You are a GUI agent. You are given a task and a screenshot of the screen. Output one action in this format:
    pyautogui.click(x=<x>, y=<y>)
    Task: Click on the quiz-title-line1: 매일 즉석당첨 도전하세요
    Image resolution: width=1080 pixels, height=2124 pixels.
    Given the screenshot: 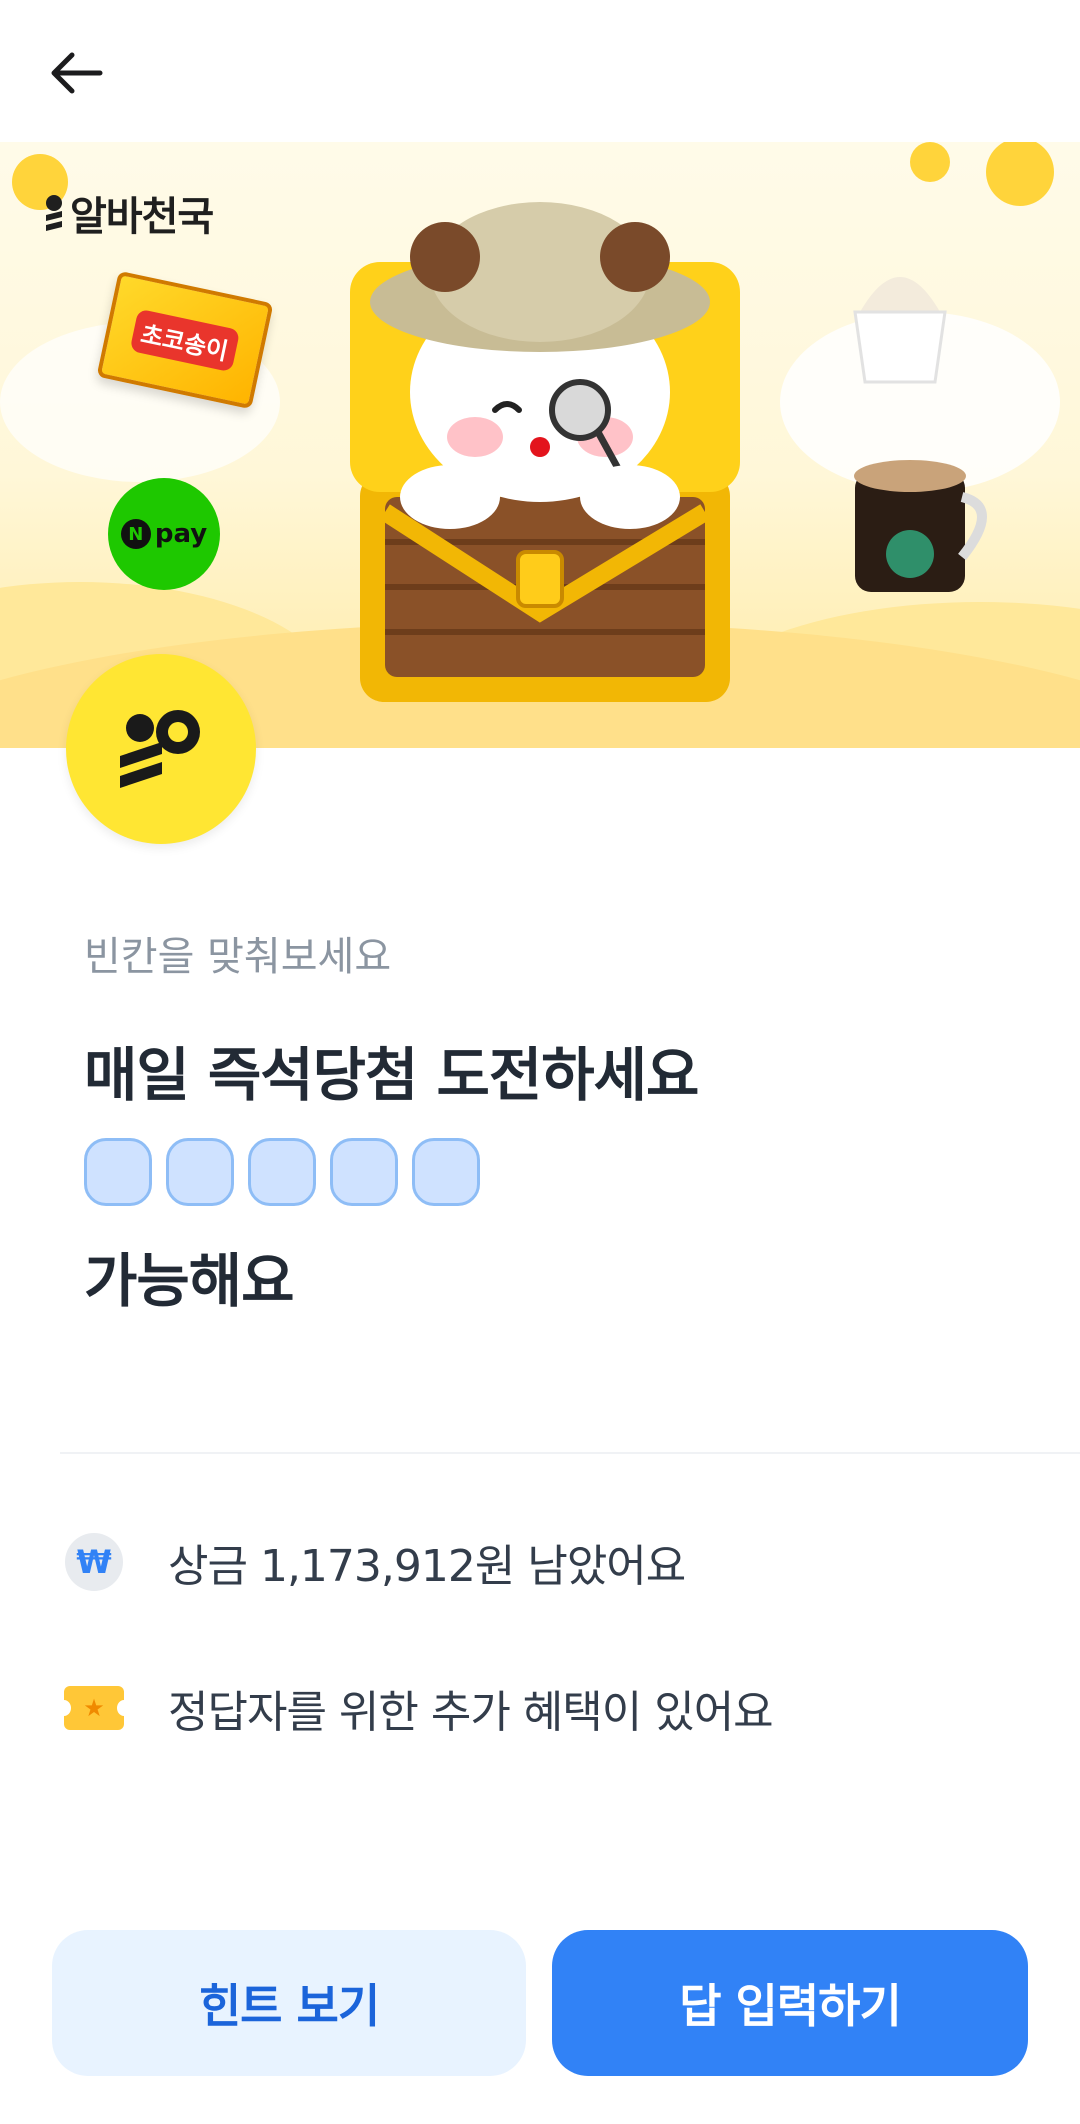 What is the action you would take?
    pyautogui.click(x=391, y=1075)
    